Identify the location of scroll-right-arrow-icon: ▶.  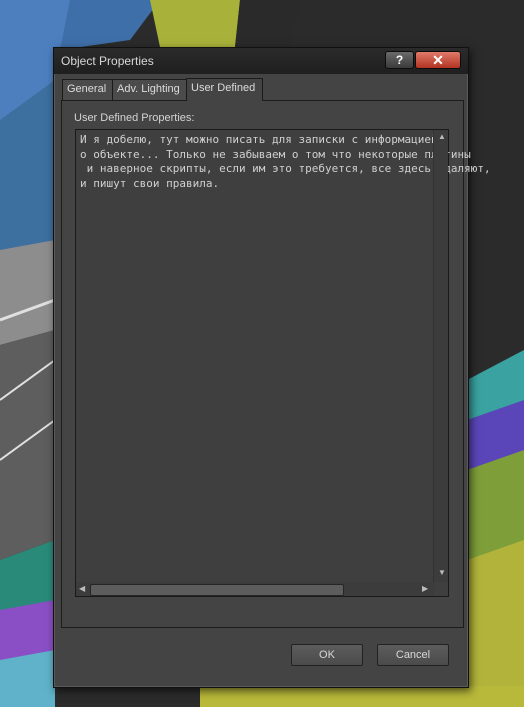
(425, 588).